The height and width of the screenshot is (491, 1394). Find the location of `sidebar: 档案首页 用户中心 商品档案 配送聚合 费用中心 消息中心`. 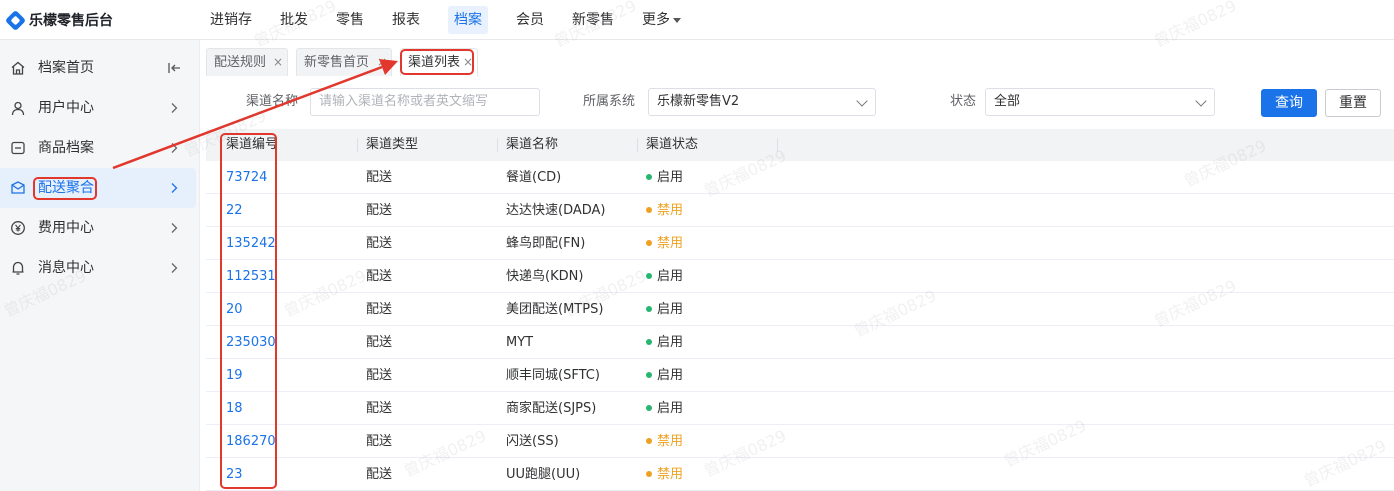

sidebar: 档案首页 用户中心 商品档案 配送聚合 费用中心 消息中心 is located at coordinates (100, 265).